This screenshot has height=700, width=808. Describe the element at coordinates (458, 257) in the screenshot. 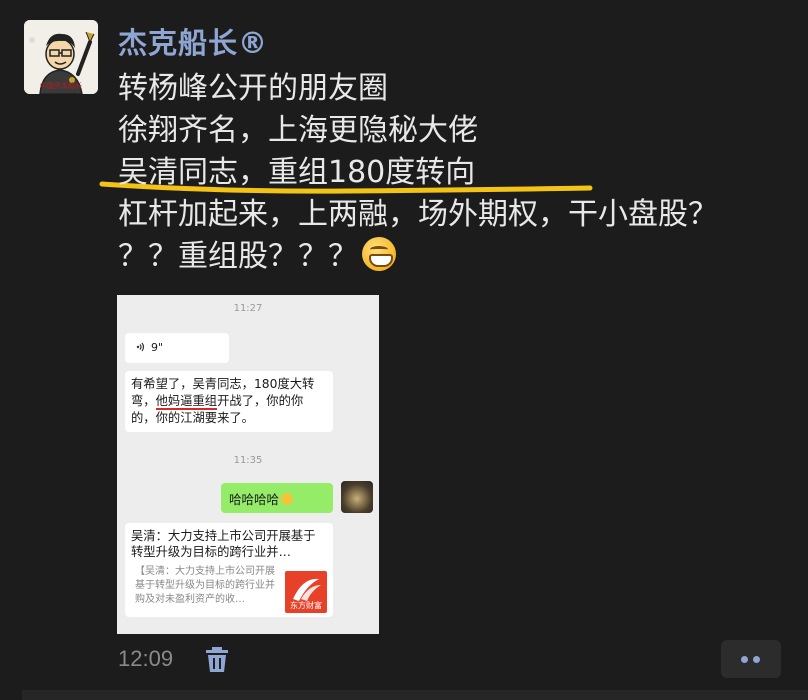

I see `post-line-5: ？？重组股？？？` at that location.